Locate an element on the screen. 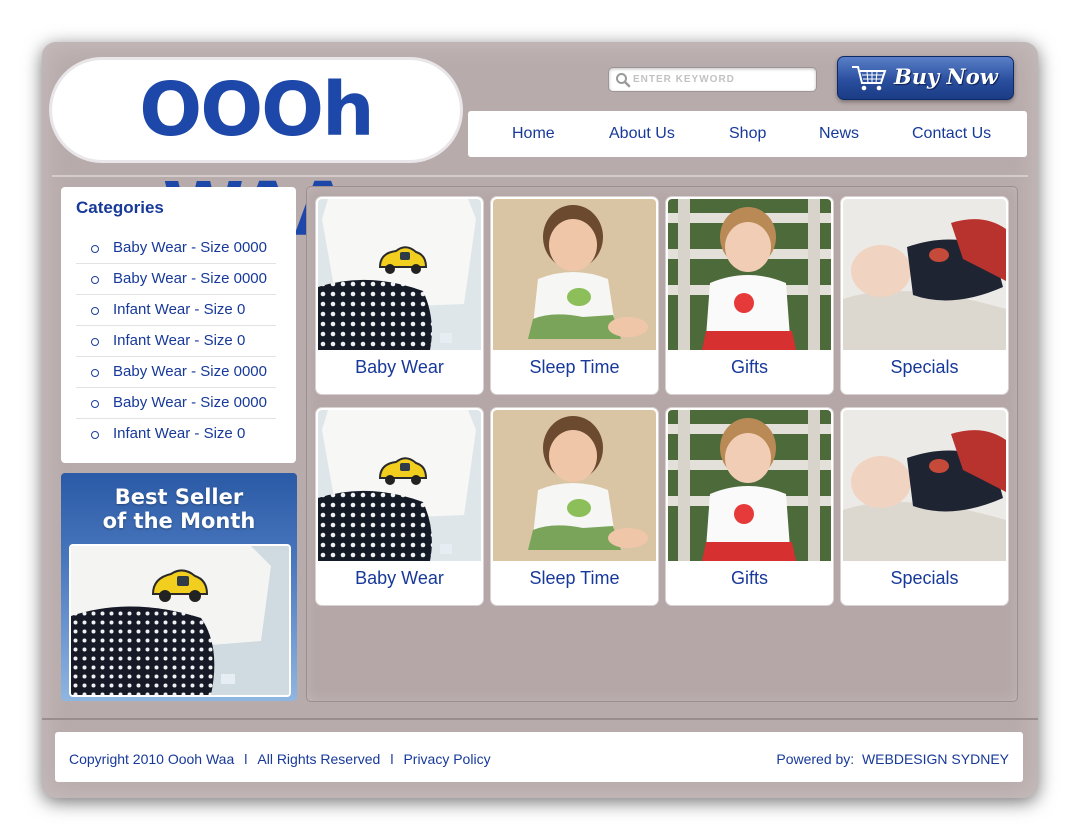 Image resolution: width=1076 pixels, height=832 pixels. search-box is located at coordinates (712, 79).